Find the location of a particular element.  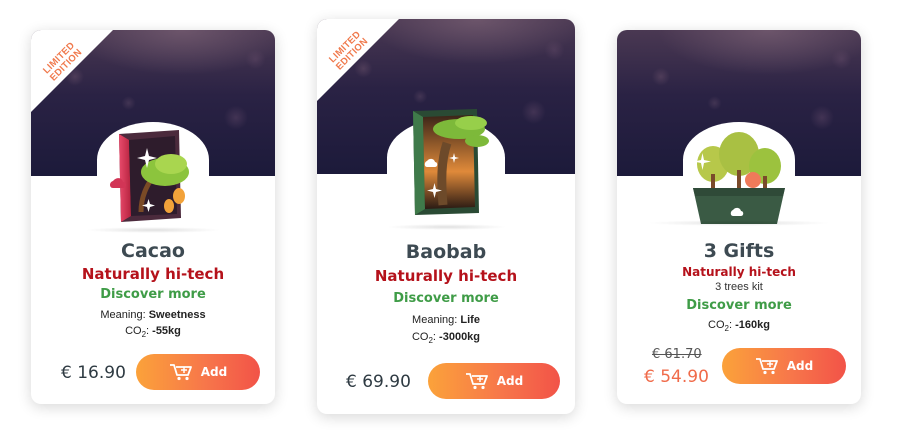

product-price: € 16.90 is located at coordinates (93, 373).